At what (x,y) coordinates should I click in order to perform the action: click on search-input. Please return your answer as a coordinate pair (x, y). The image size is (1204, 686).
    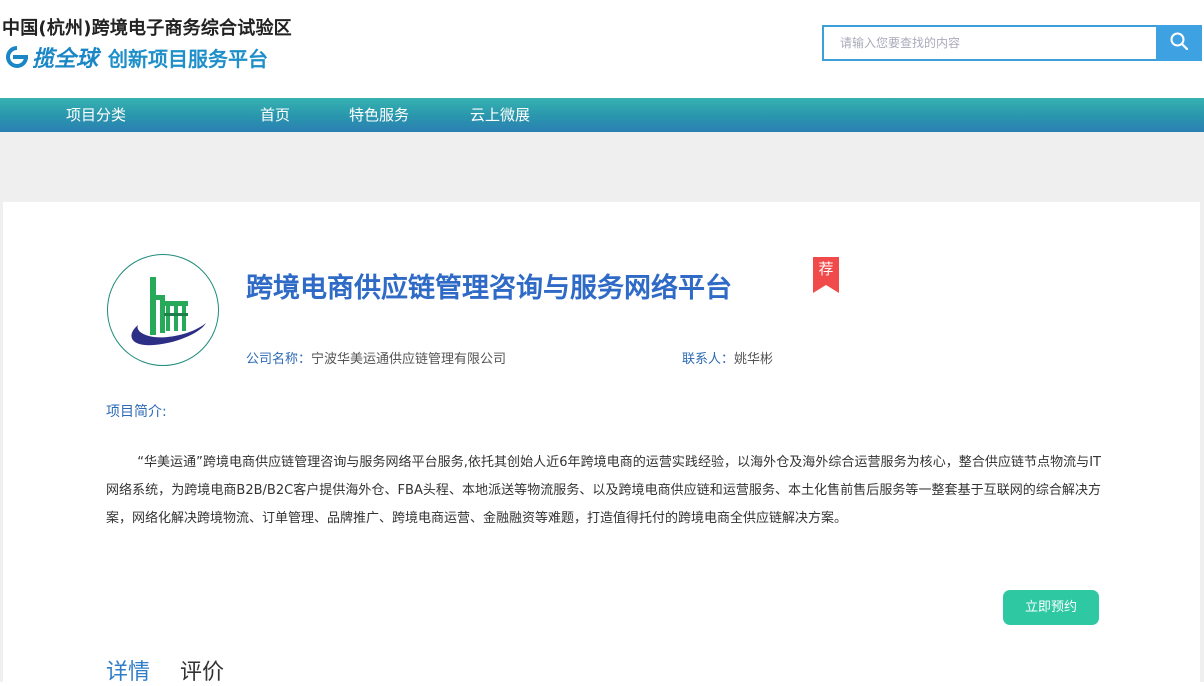
    Looking at the image, I should click on (989, 43).